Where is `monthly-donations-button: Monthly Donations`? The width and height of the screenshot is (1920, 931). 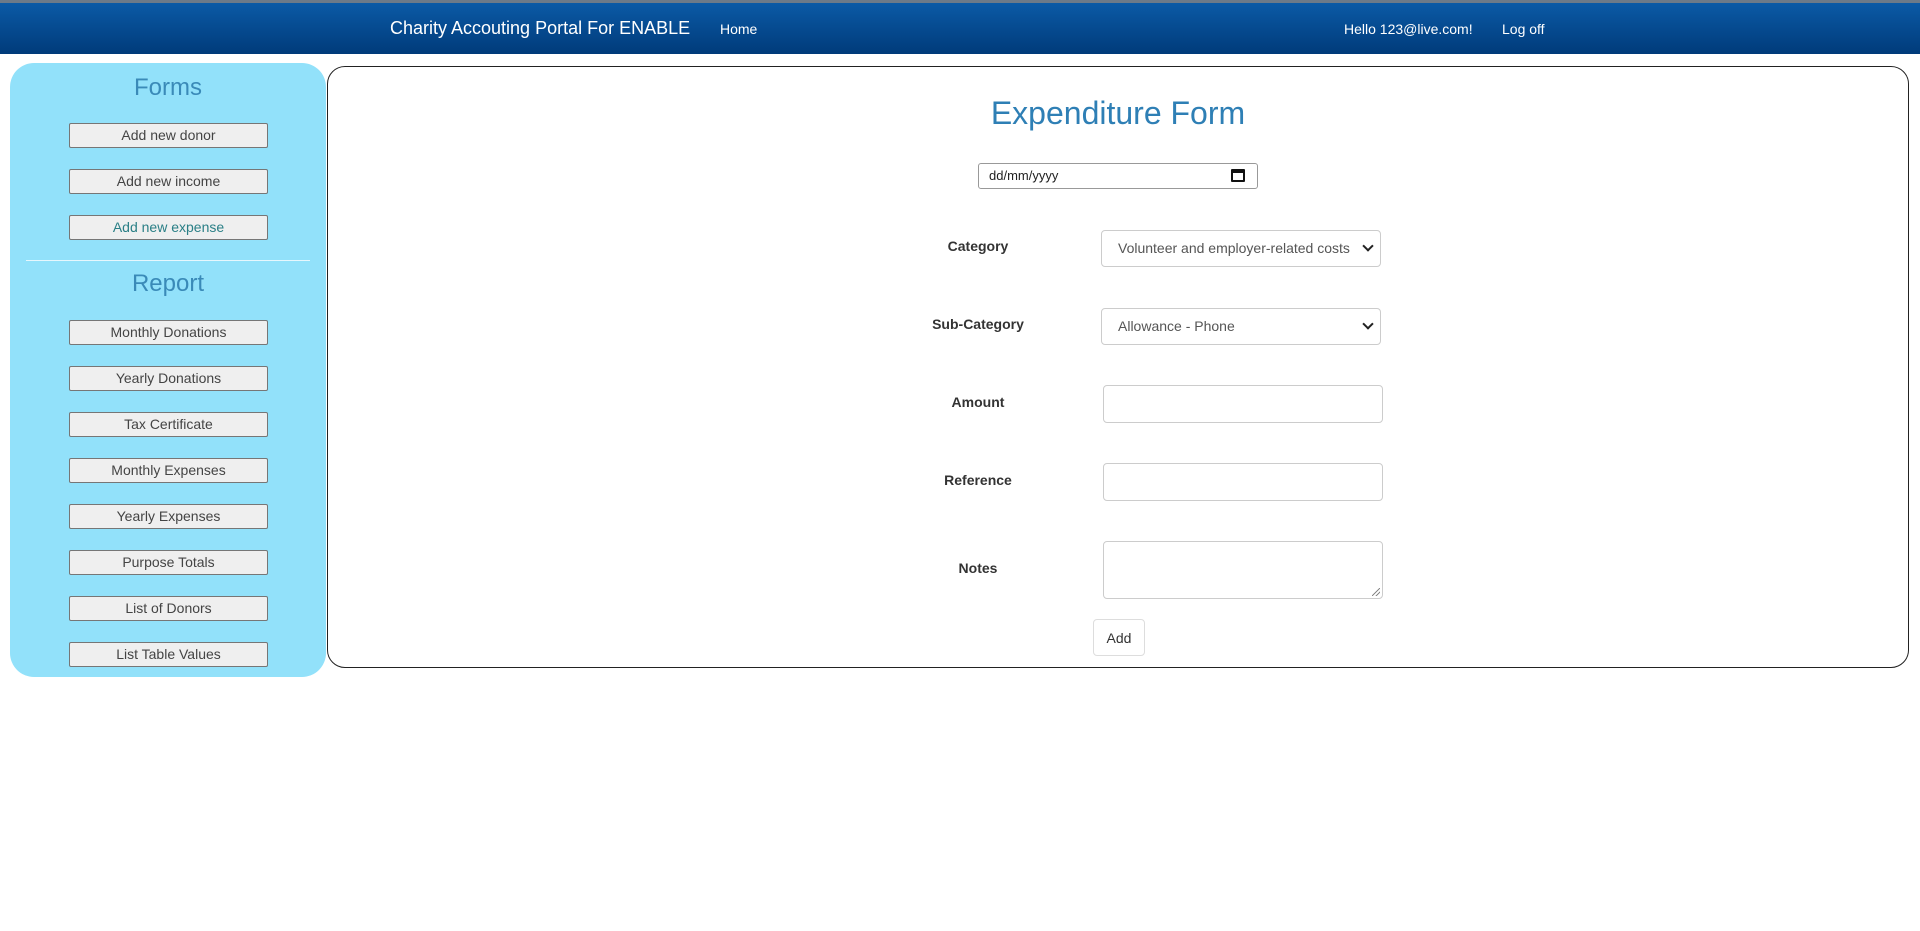
monthly-donations-button: Monthly Donations is located at coordinates (168, 332).